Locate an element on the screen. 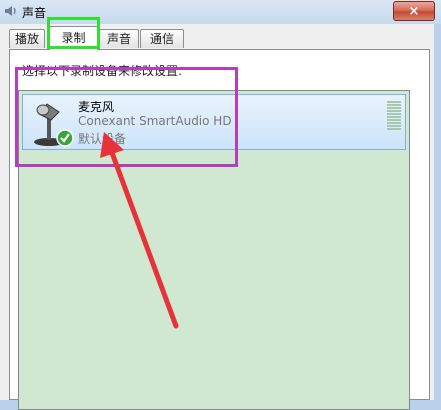 The height and width of the screenshot is (410, 441). device-name: 麦克风 is located at coordinates (96, 107).